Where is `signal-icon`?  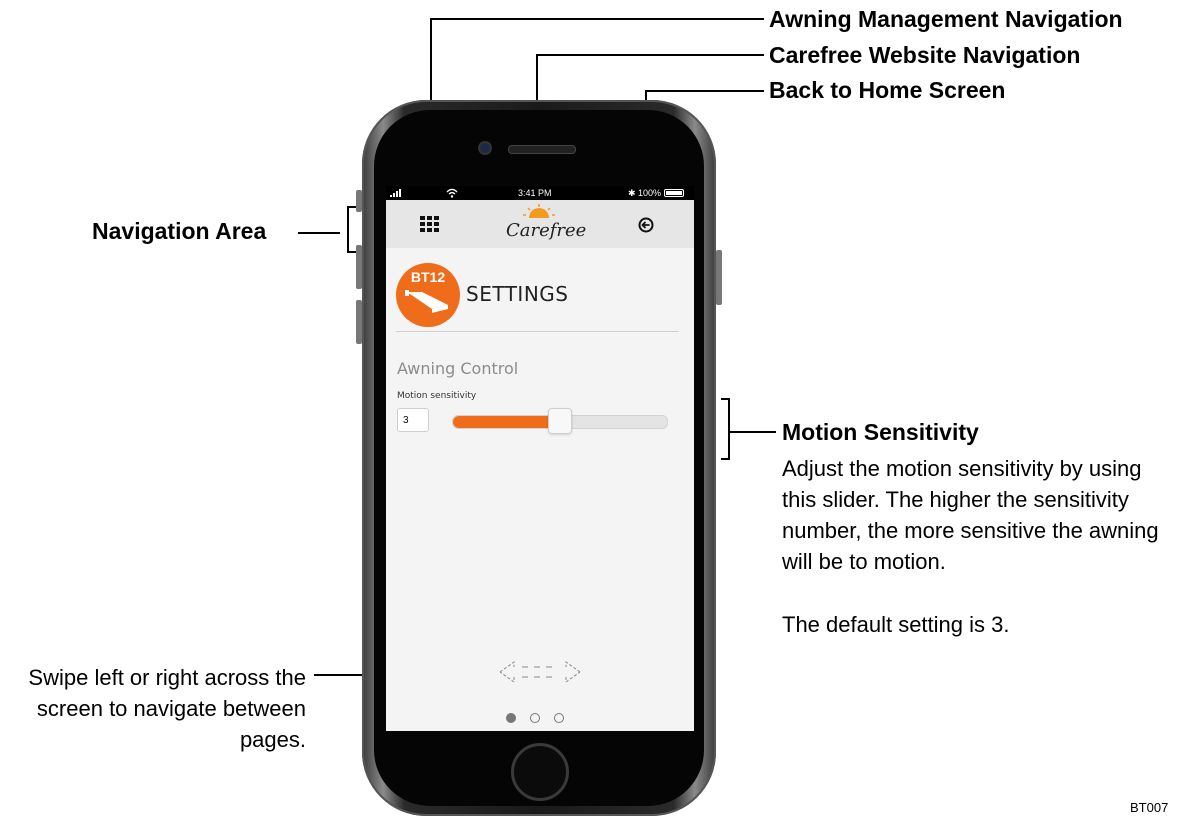
signal-icon is located at coordinates (395, 193).